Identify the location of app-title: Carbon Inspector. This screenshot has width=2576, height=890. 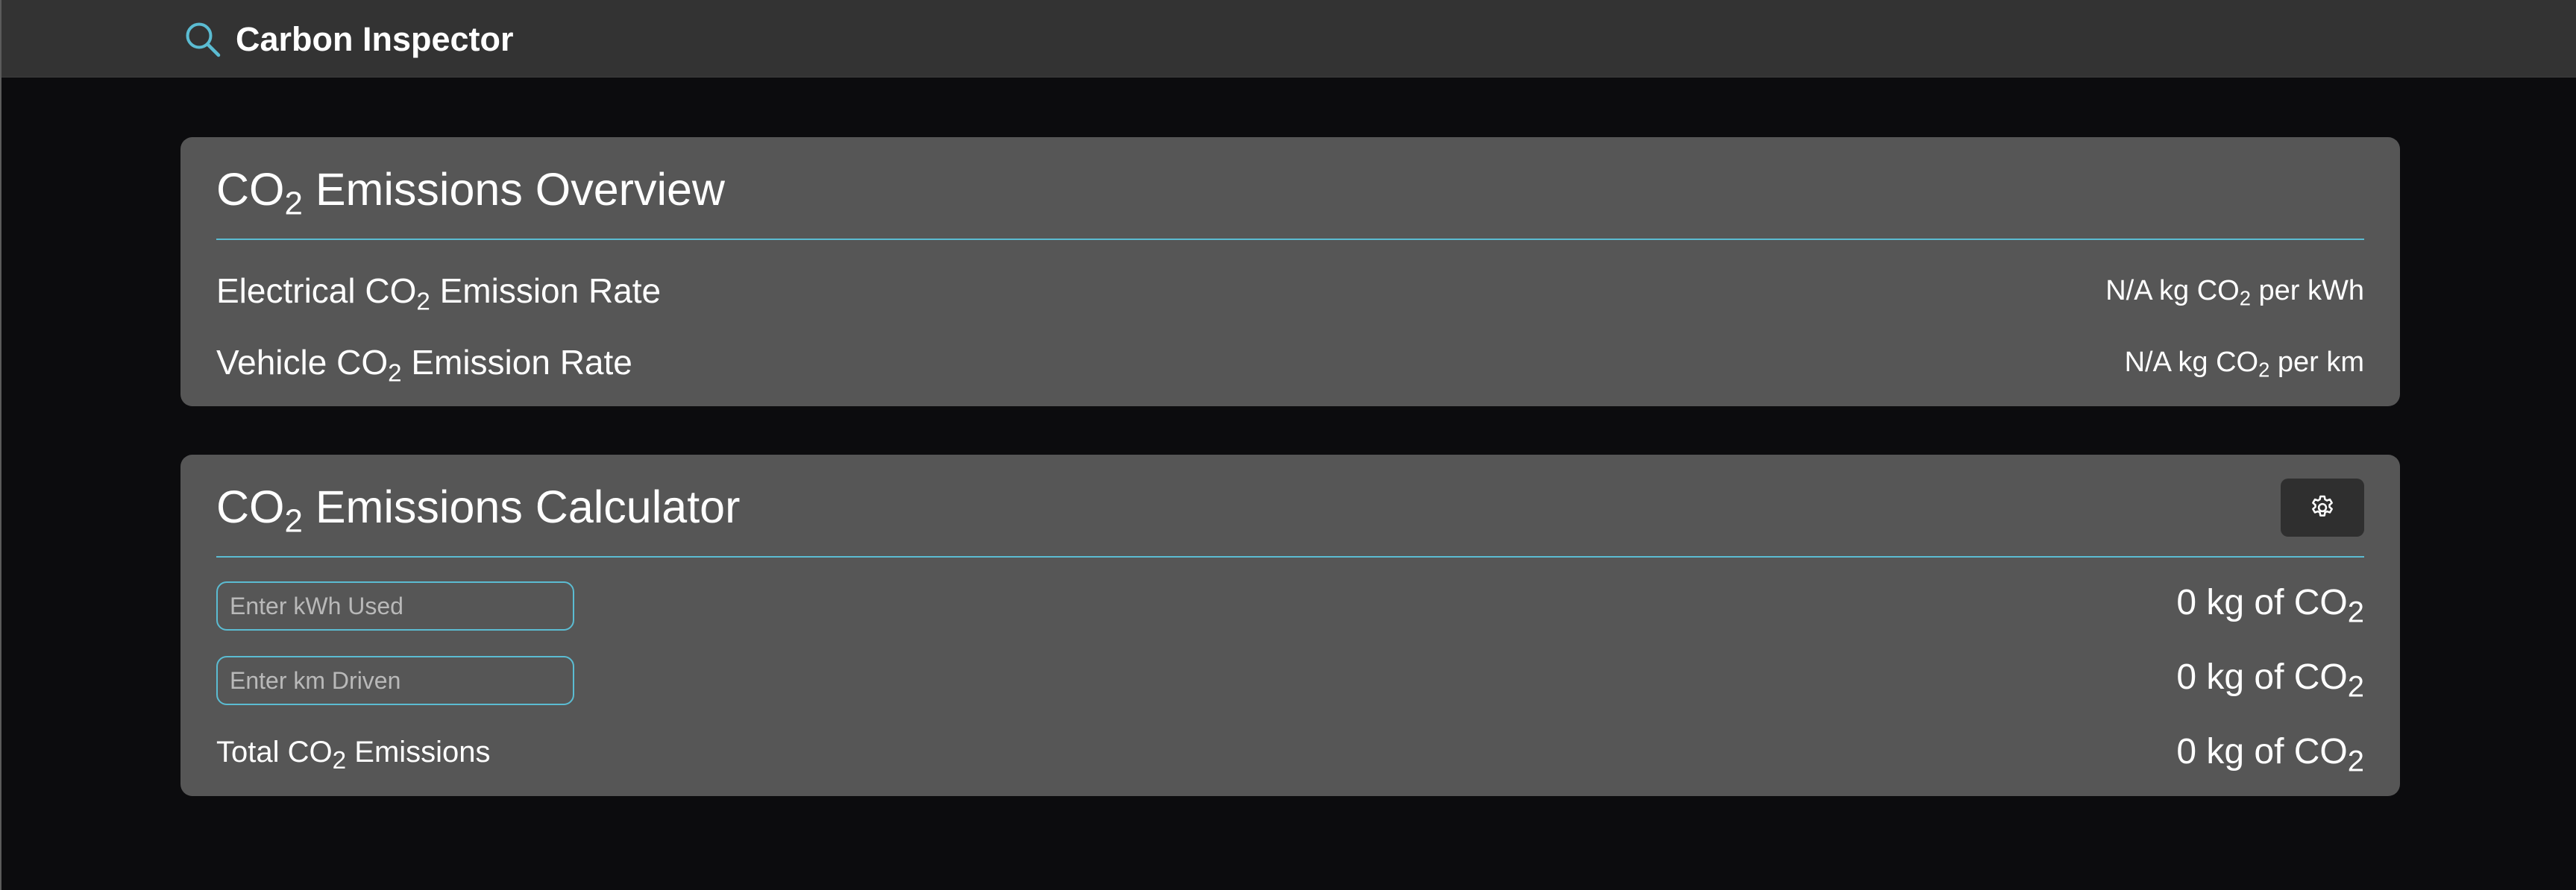
(375, 39).